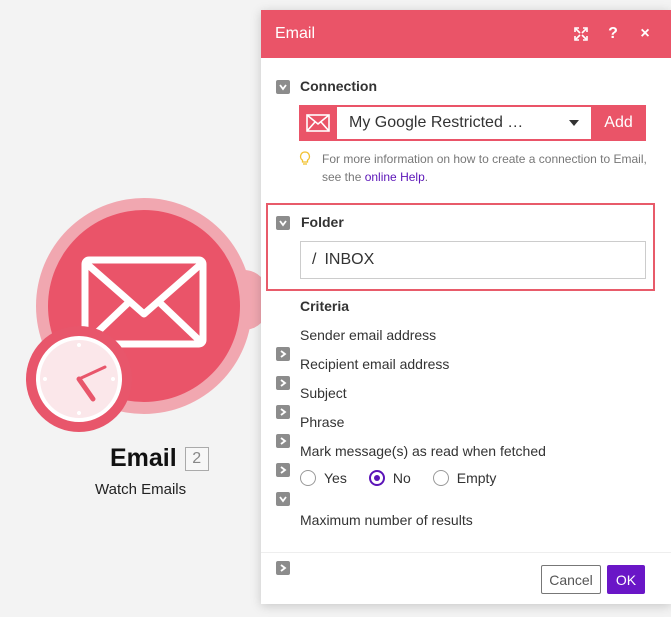 The height and width of the screenshot is (617, 671). What do you see at coordinates (338, 86) in the screenshot?
I see `connection-label: Connection` at bounding box center [338, 86].